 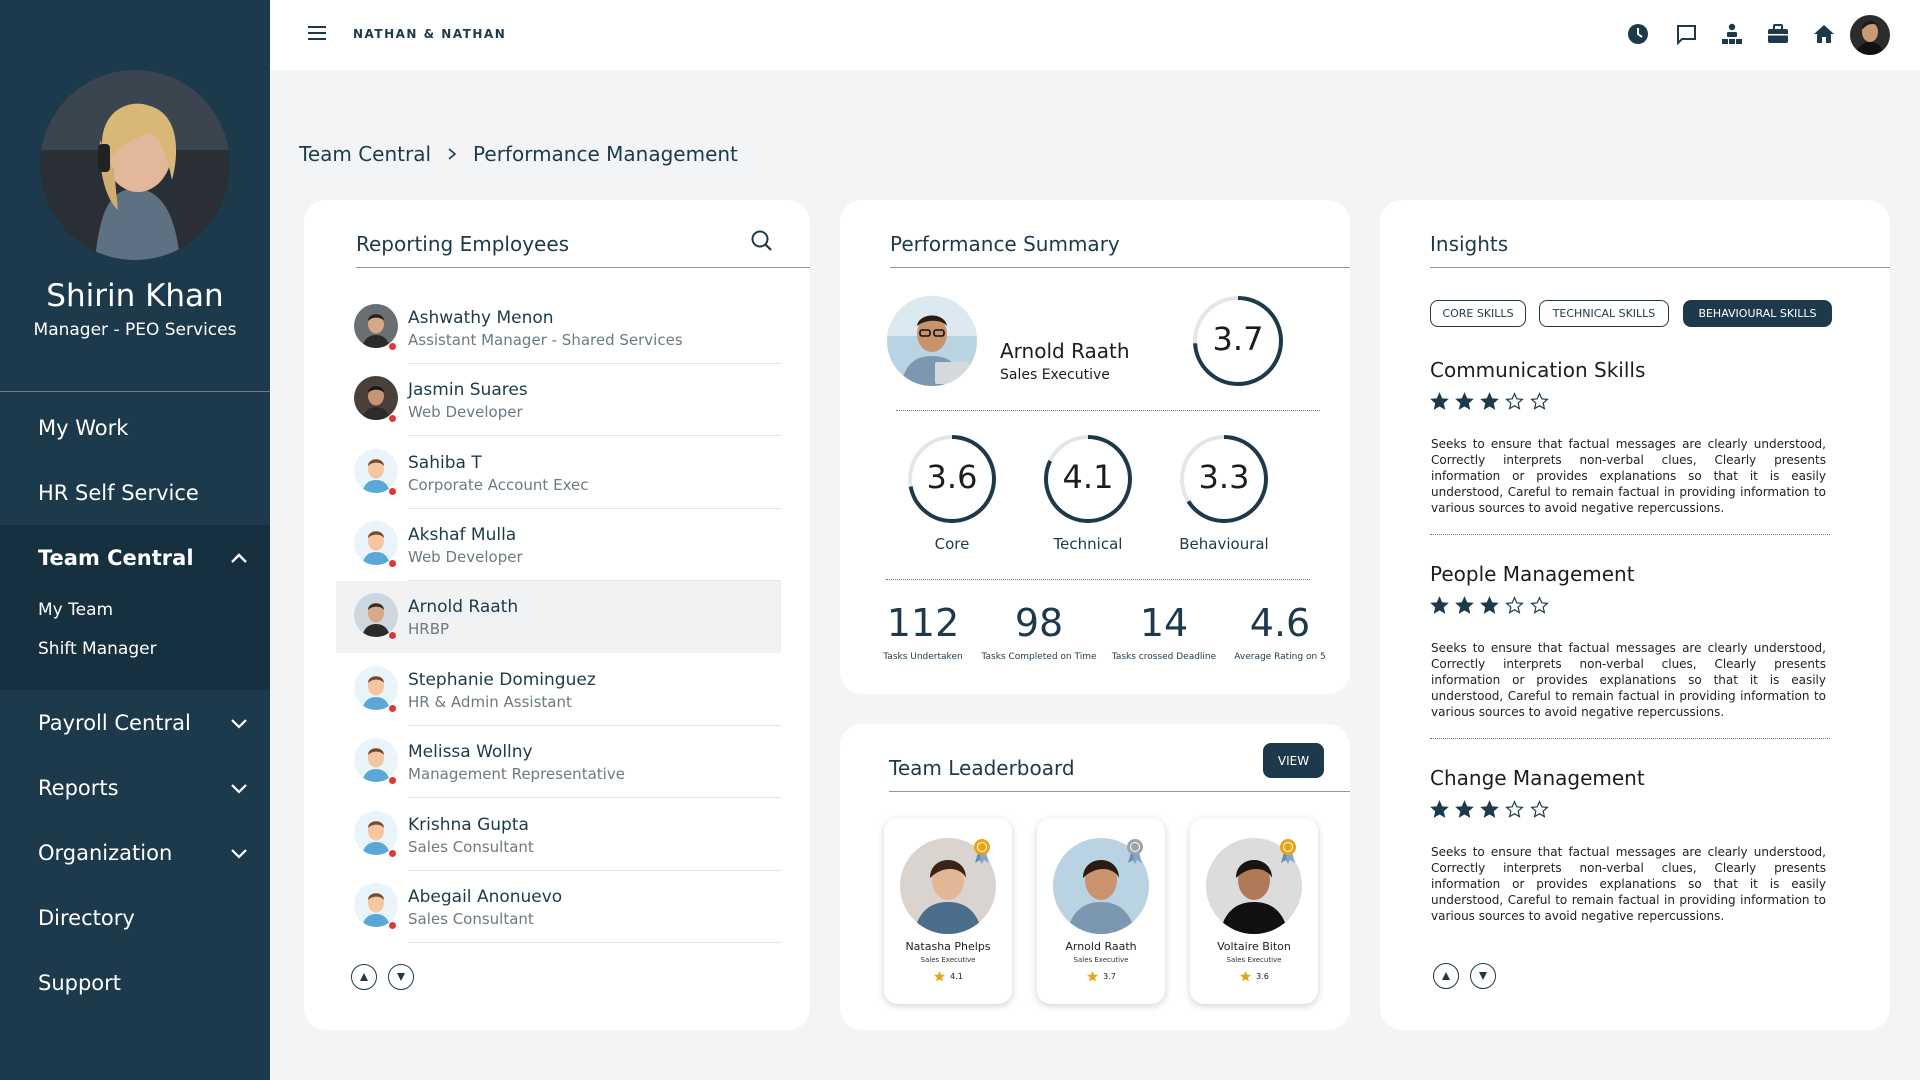 What do you see at coordinates (86, 917) in the screenshot?
I see `nav-label: Directory` at bounding box center [86, 917].